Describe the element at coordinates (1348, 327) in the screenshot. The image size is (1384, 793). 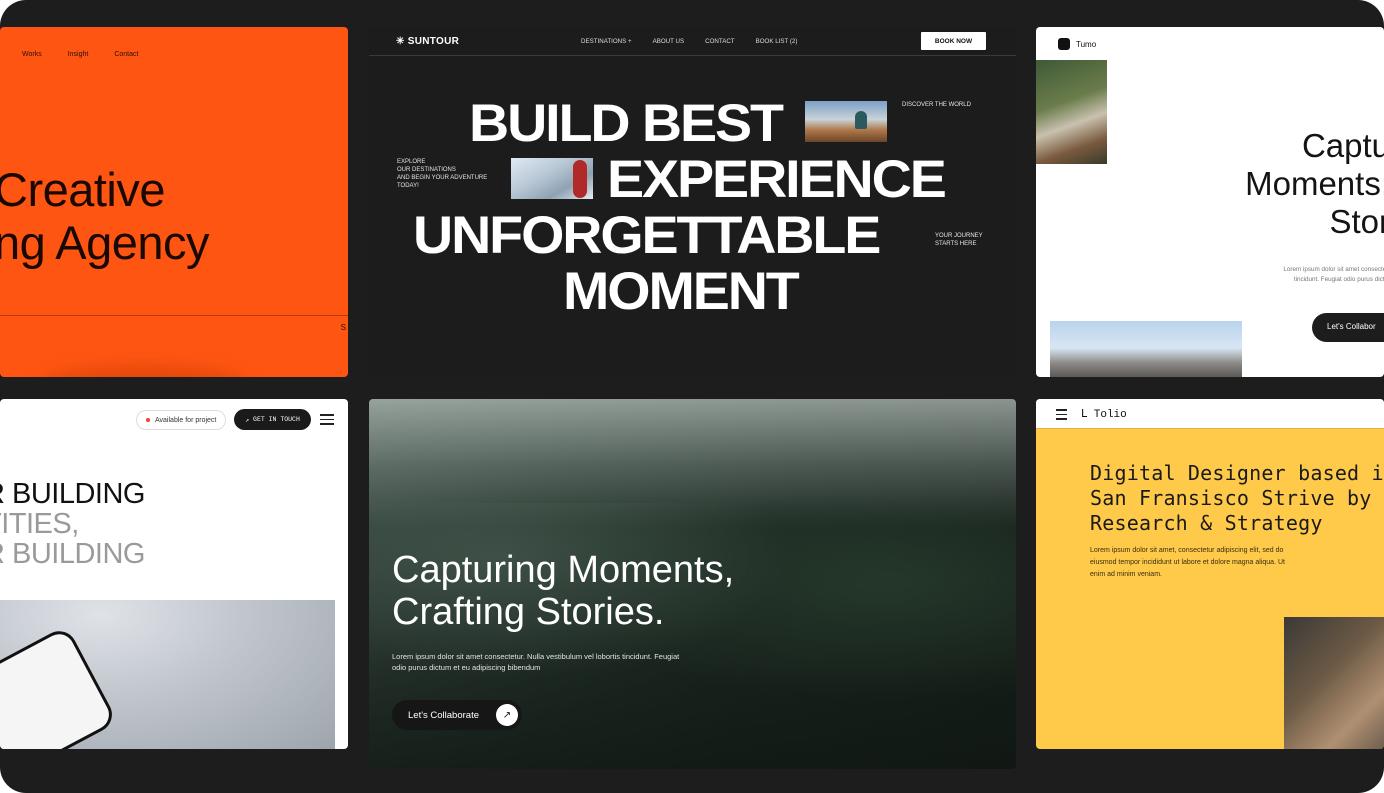
I see `tumo-collaborate-button: Let's Collabor` at that location.